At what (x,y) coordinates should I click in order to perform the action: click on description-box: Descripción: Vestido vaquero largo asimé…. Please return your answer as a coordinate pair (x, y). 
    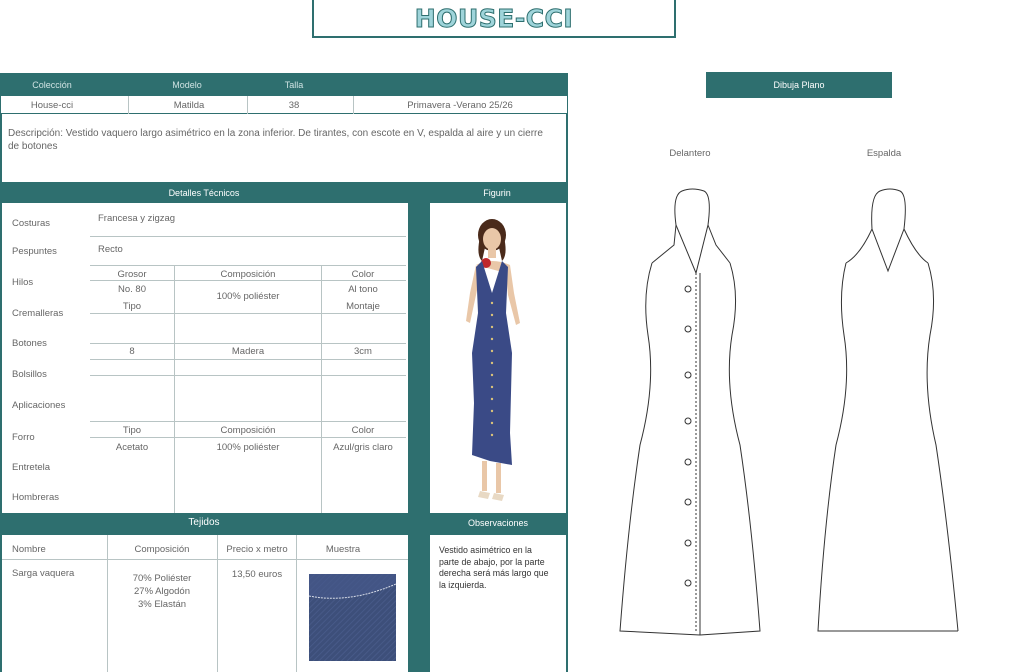
    Looking at the image, I should click on (284, 148).